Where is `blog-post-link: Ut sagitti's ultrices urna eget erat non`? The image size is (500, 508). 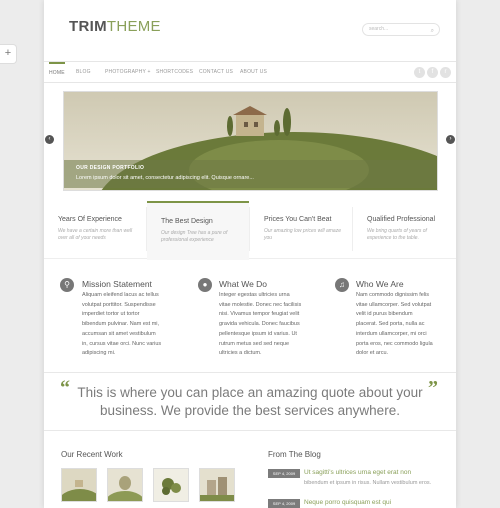 blog-post-link: Ut sagitti's ultrices urna eget erat non is located at coordinates (357, 472).